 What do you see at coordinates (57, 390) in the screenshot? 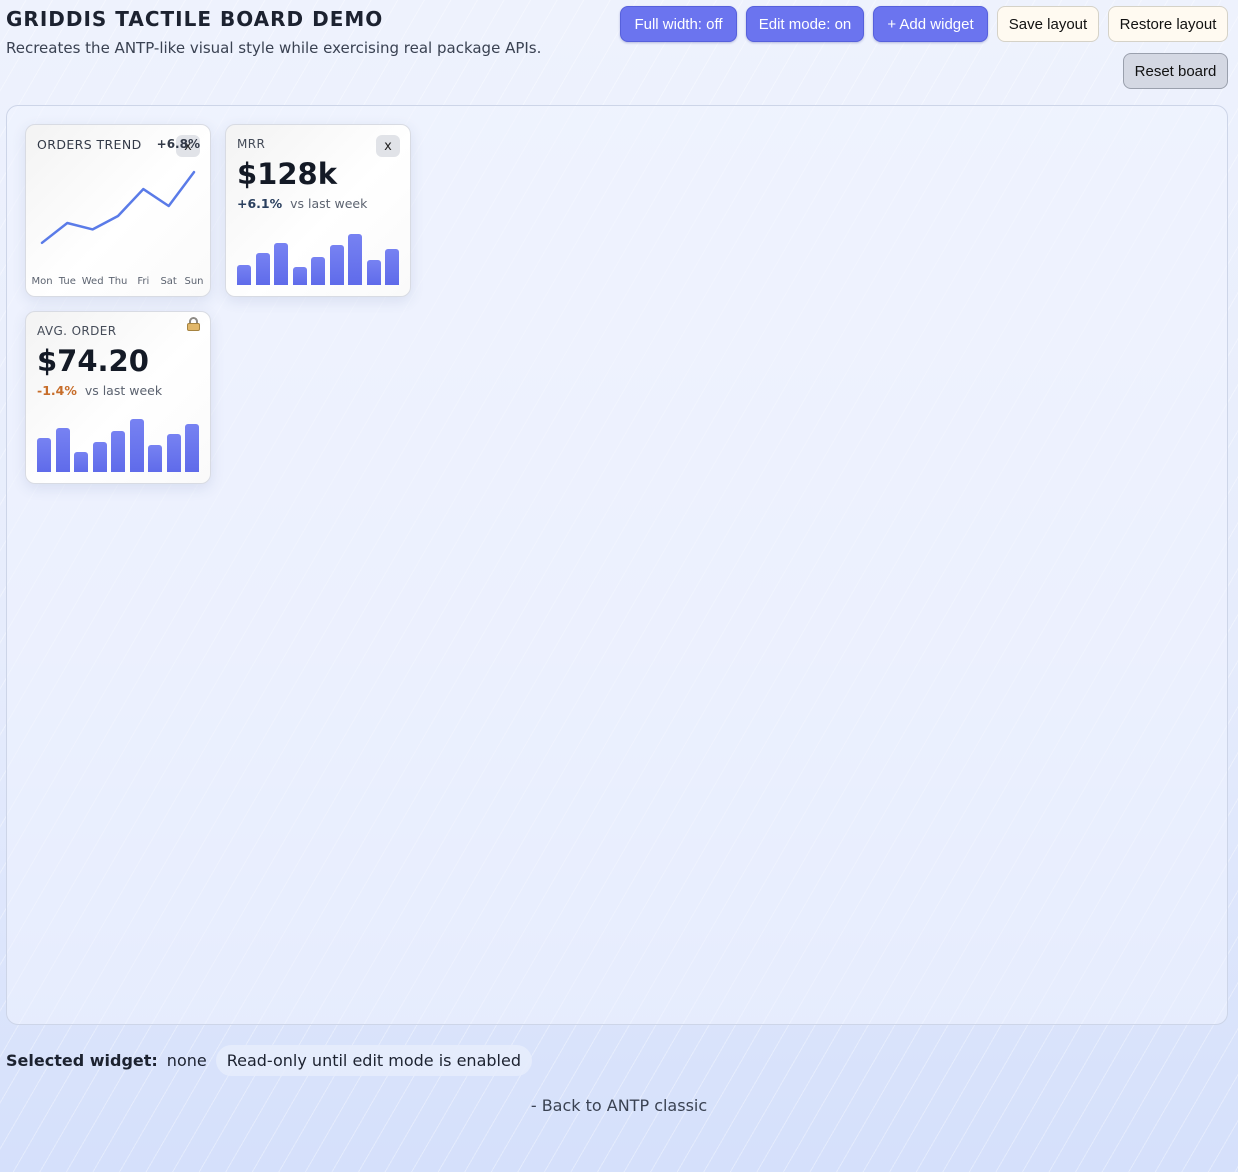
I see `kpi-delta: -1.4%` at bounding box center [57, 390].